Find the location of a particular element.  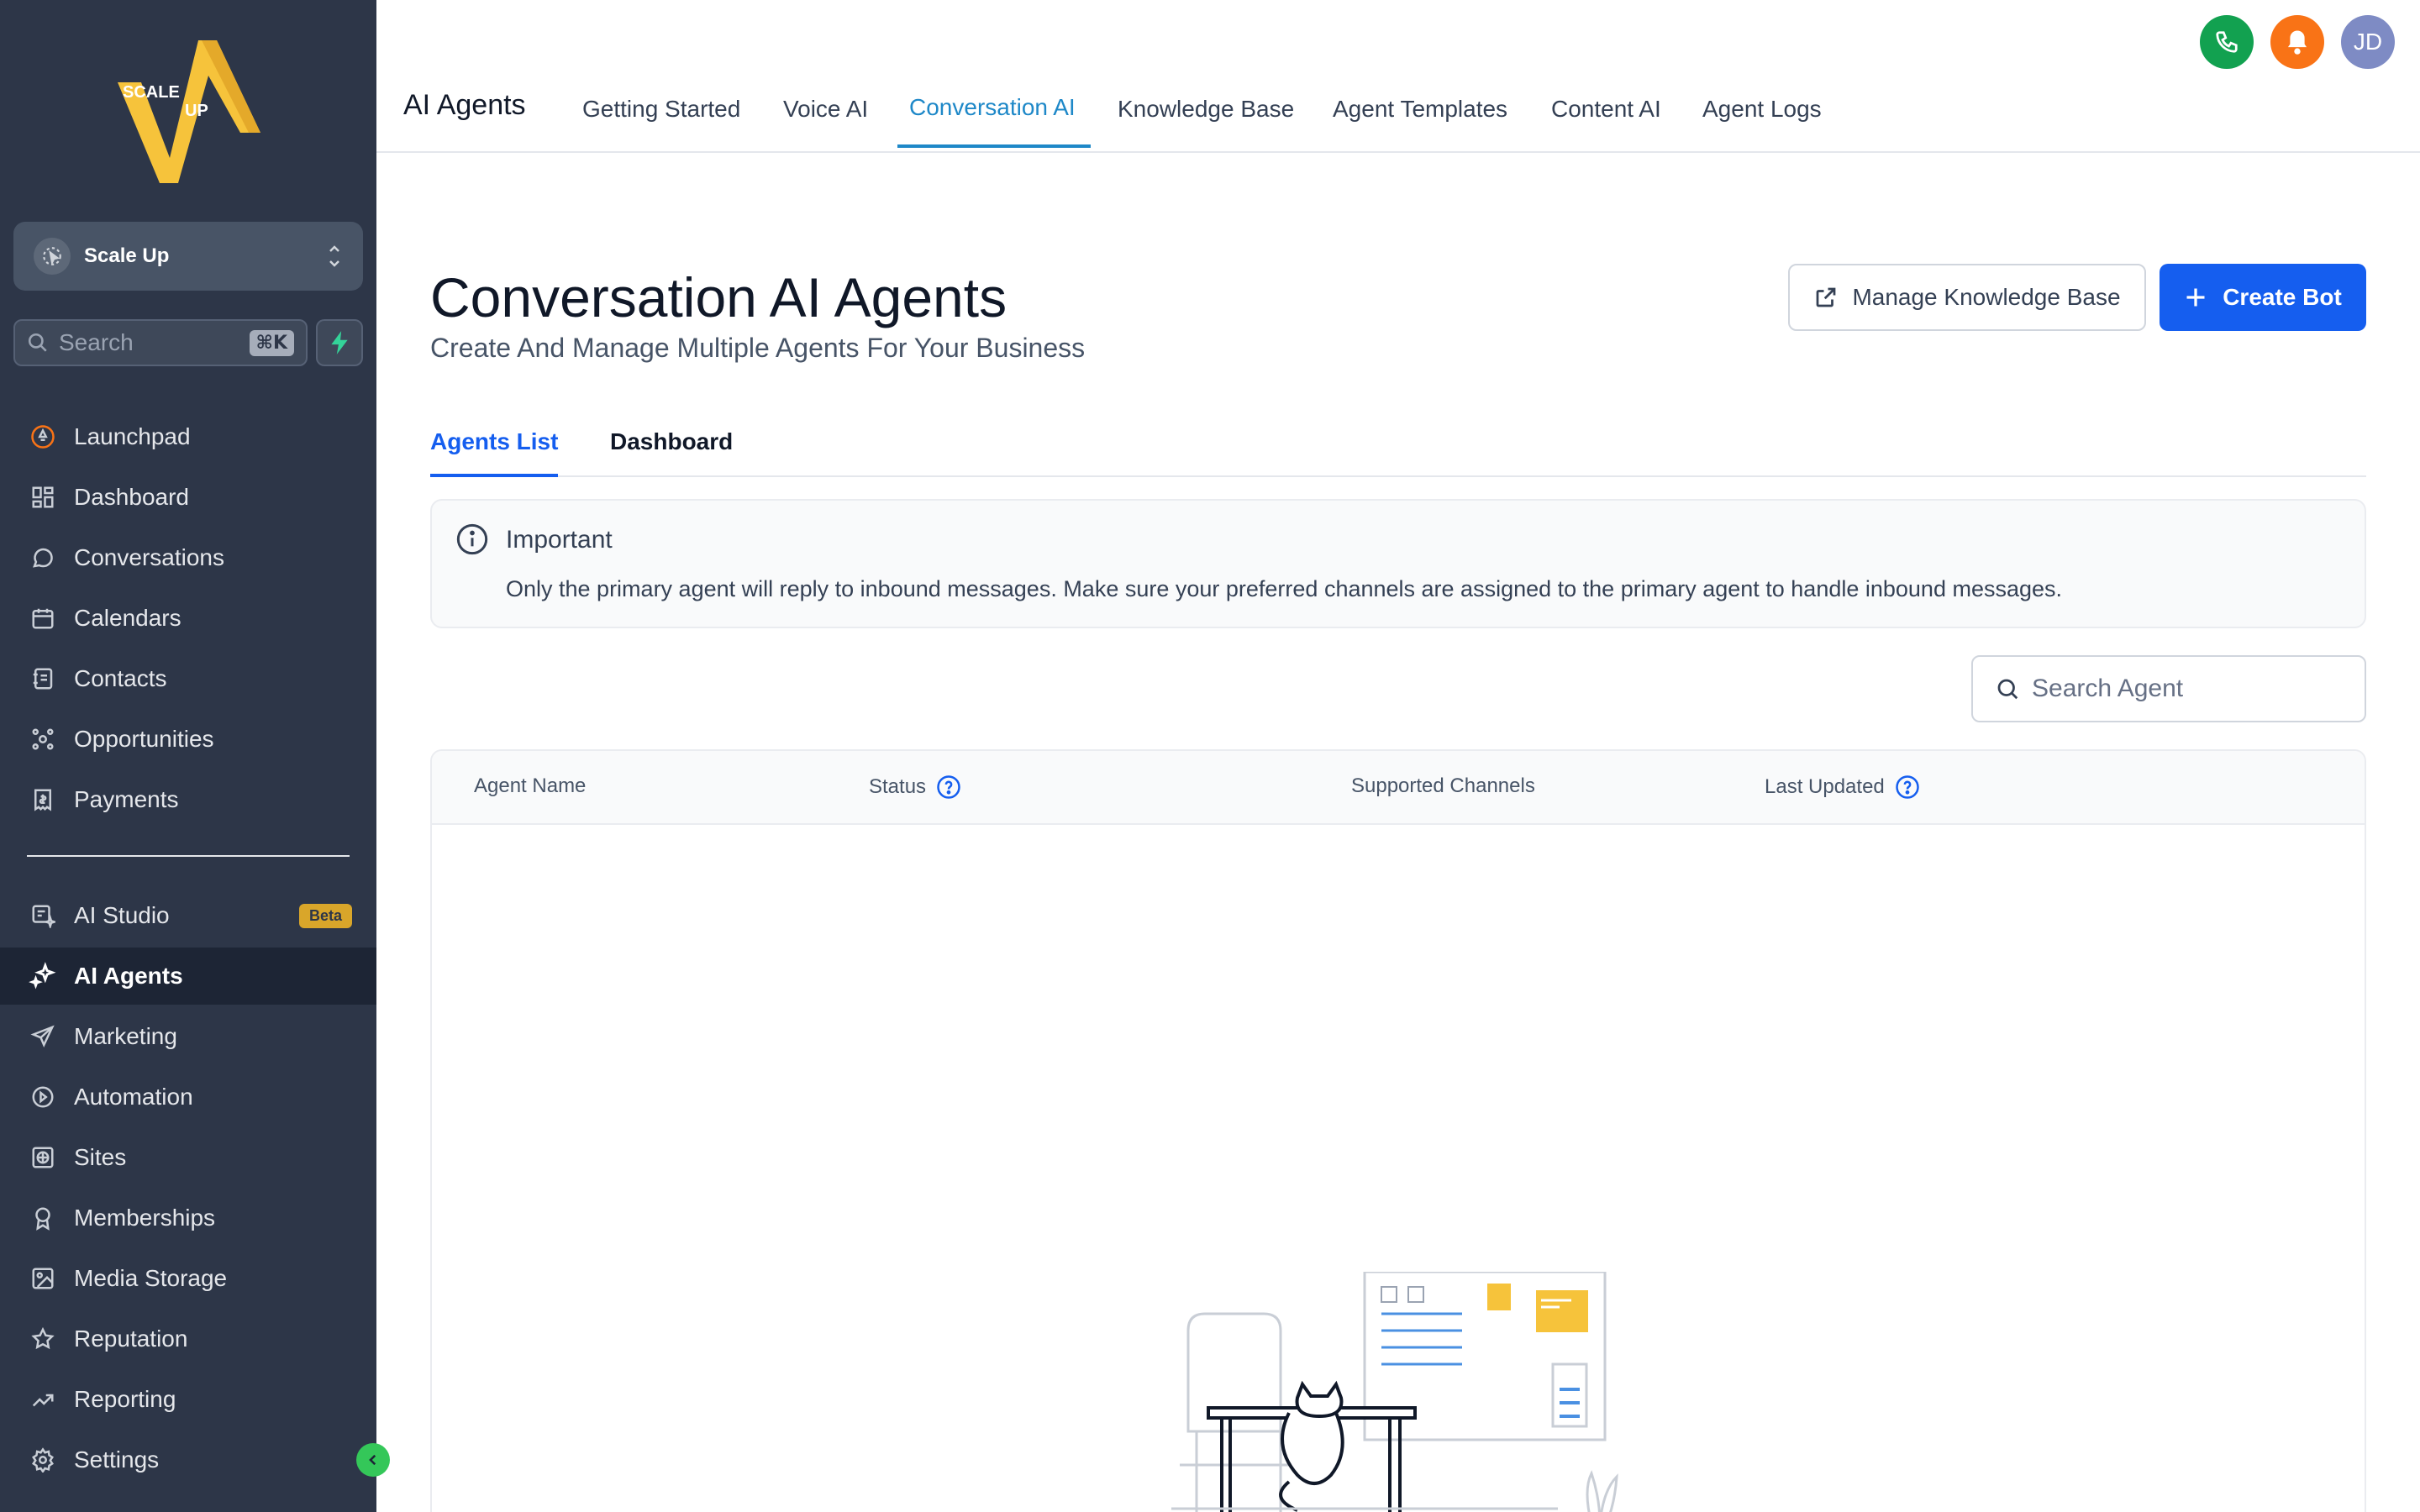

tab-getting-started: Getting Started is located at coordinates (661, 109).